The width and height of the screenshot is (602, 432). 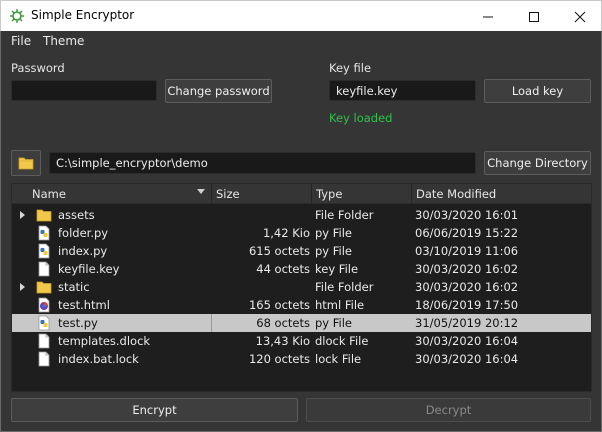 I want to click on cell-name: templates.dlock, so click(x=104, y=341).